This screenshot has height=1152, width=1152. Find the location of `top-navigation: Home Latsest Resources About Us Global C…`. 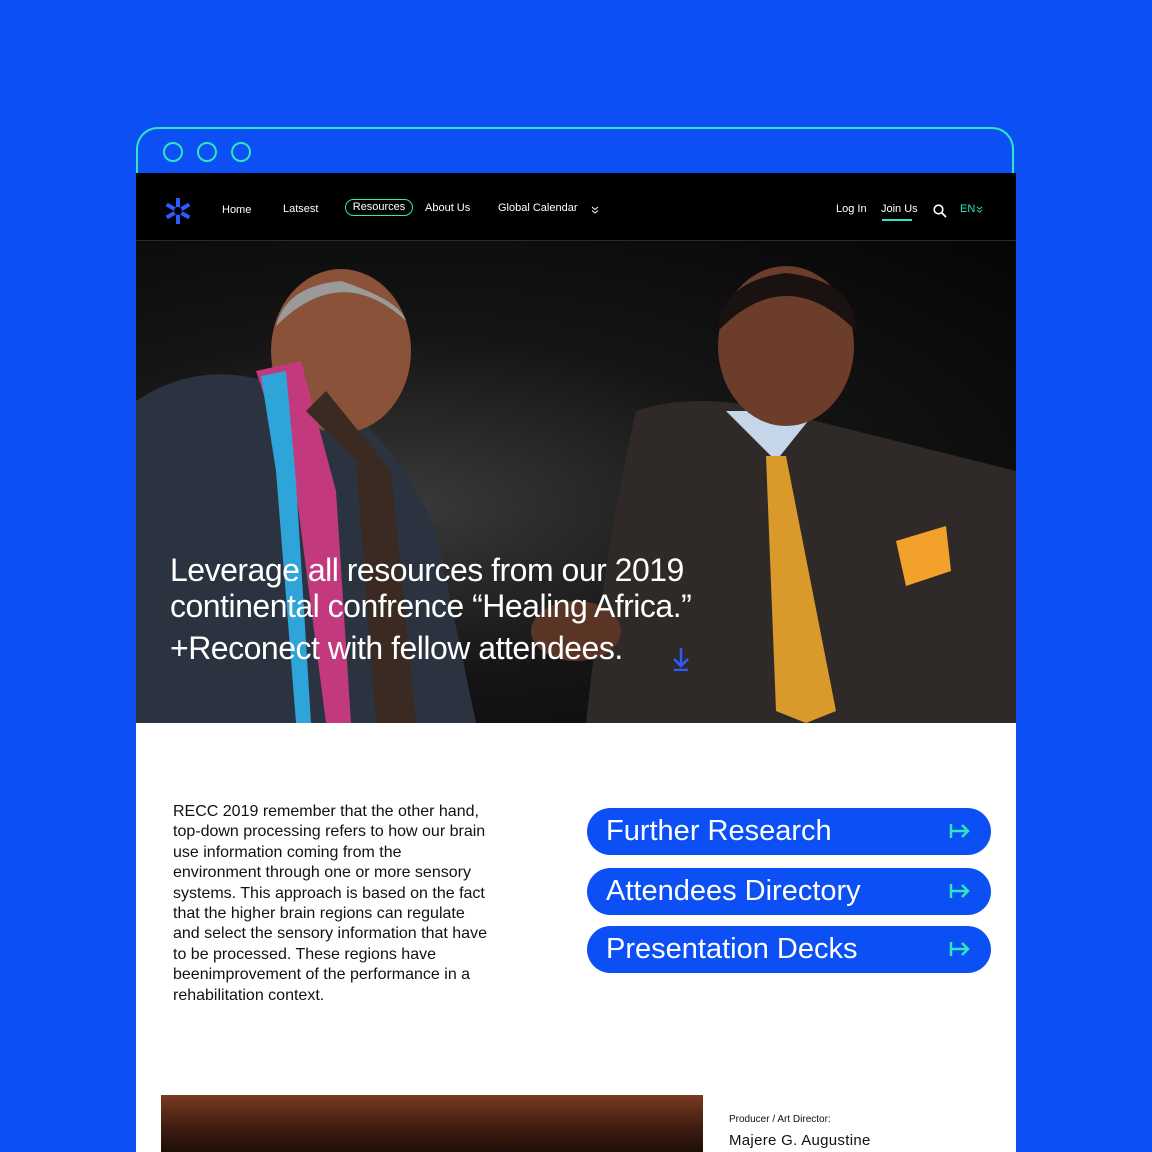

top-navigation: Home Latsest Resources About Us Global C… is located at coordinates (576, 207).